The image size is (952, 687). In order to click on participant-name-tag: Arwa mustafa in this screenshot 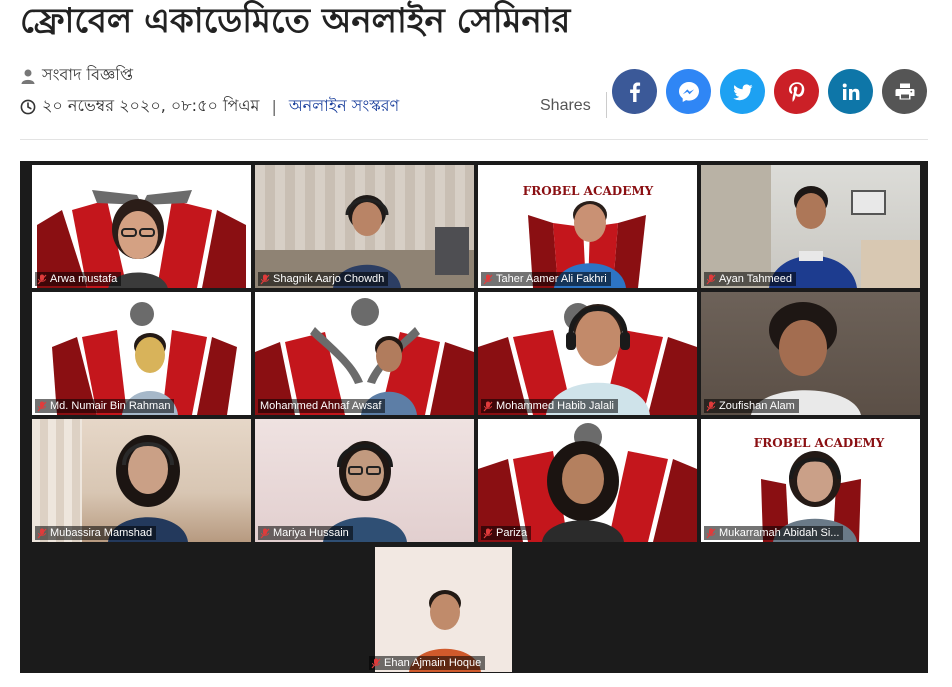, I will do `click(78, 279)`.